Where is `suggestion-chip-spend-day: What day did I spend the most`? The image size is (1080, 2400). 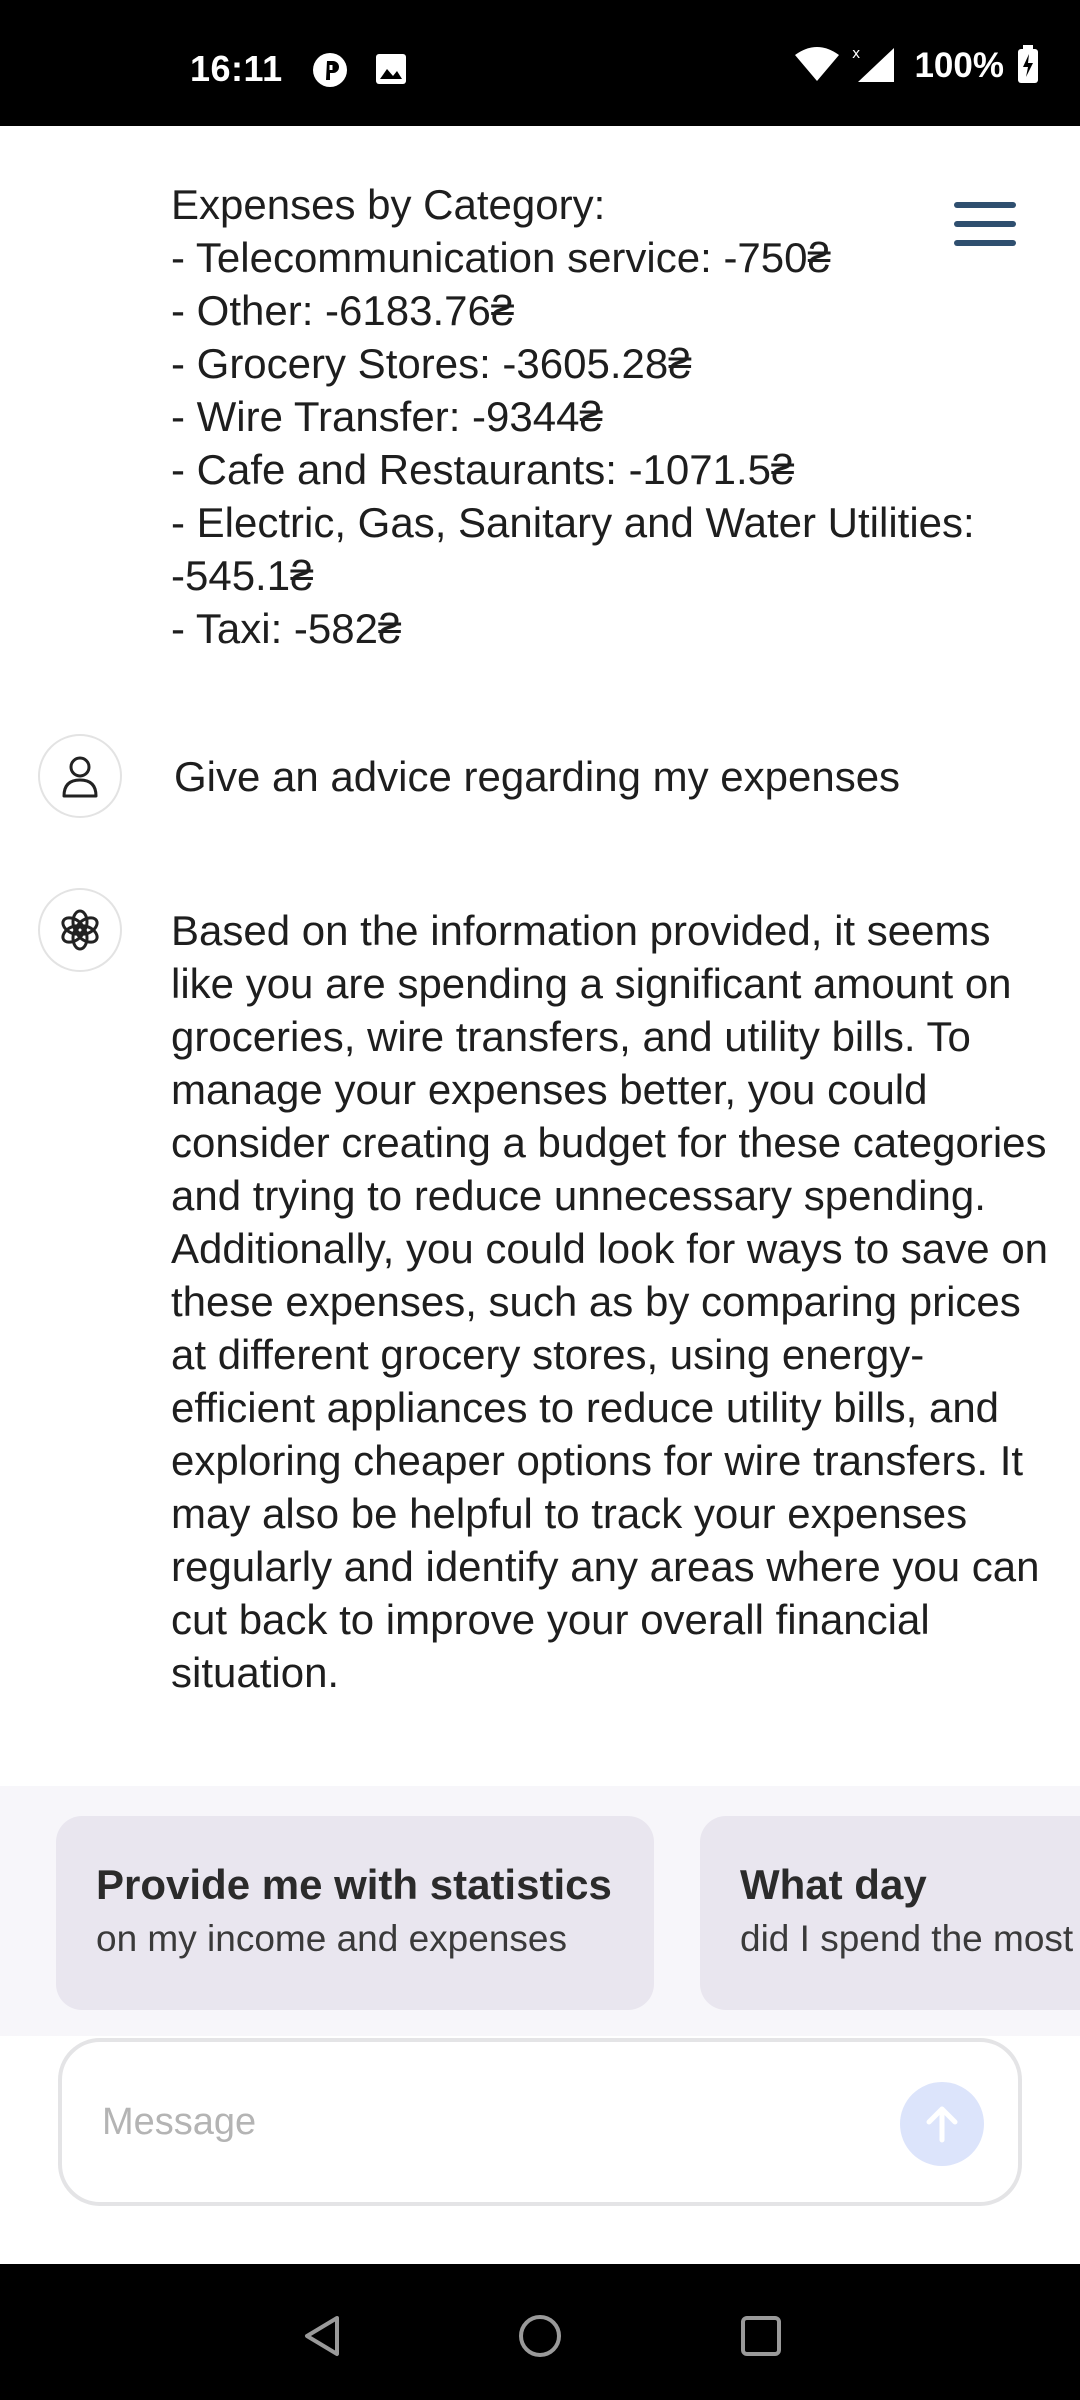 suggestion-chip-spend-day: What day did I spend the most is located at coordinates (890, 1913).